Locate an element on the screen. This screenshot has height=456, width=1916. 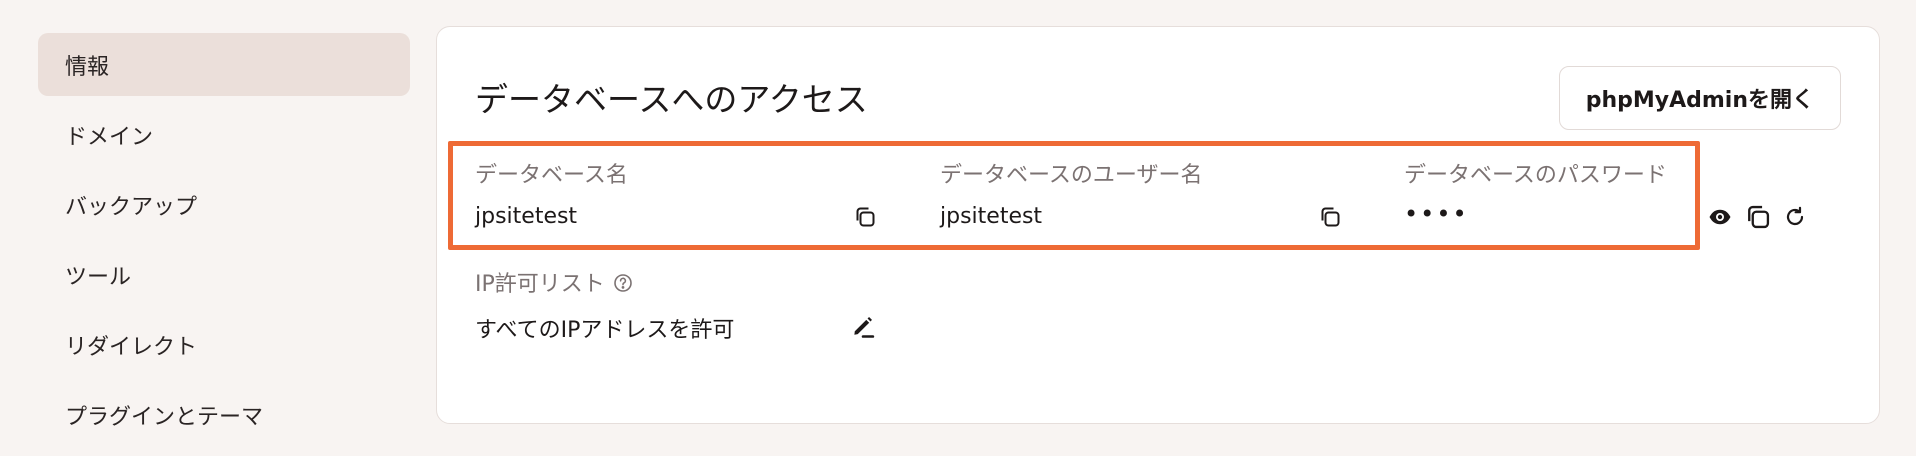
edit-ip-allowlist-button is located at coordinates (863, 326).